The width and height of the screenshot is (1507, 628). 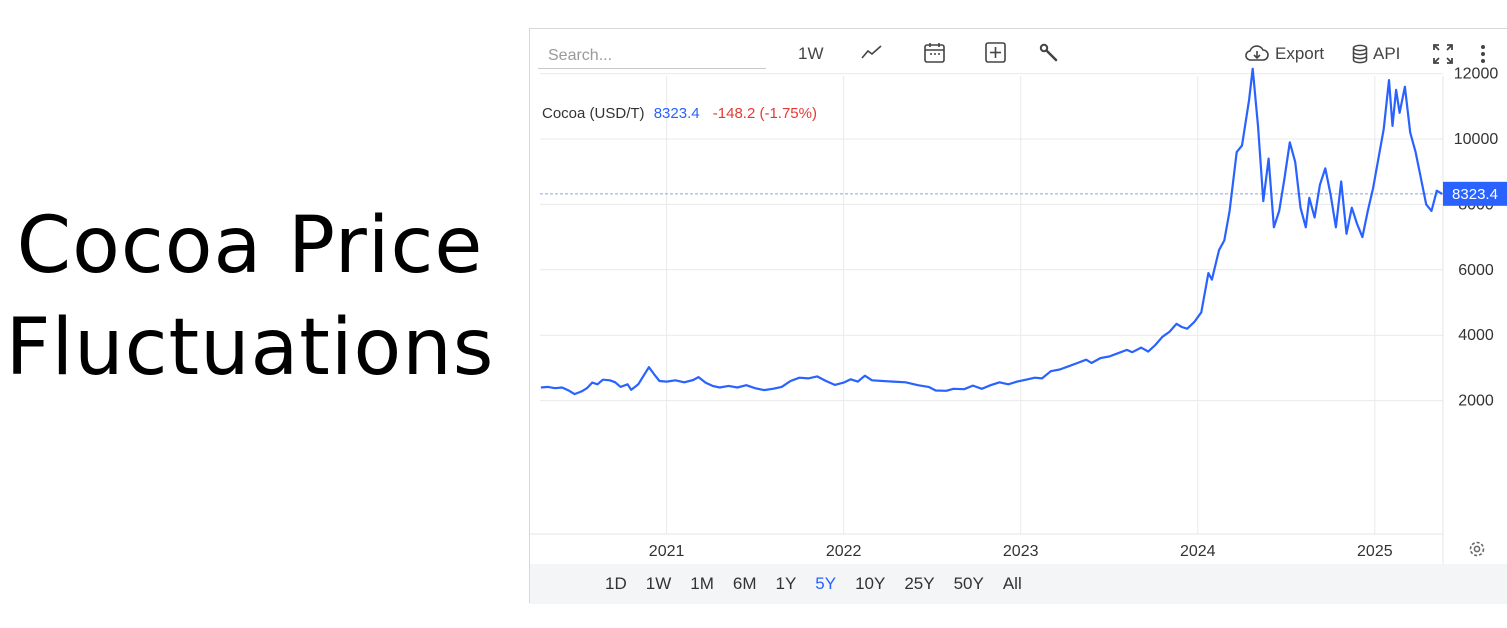 What do you see at coordinates (250, 348) in the screenshot?
I see `headline-line-2: Fluctuations` at bounding box center [250, 348].